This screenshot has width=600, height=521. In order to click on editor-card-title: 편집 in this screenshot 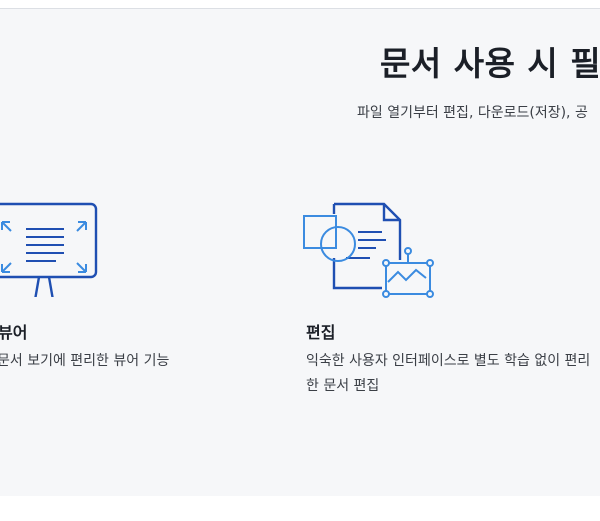, I will do `click(321, 332)`.